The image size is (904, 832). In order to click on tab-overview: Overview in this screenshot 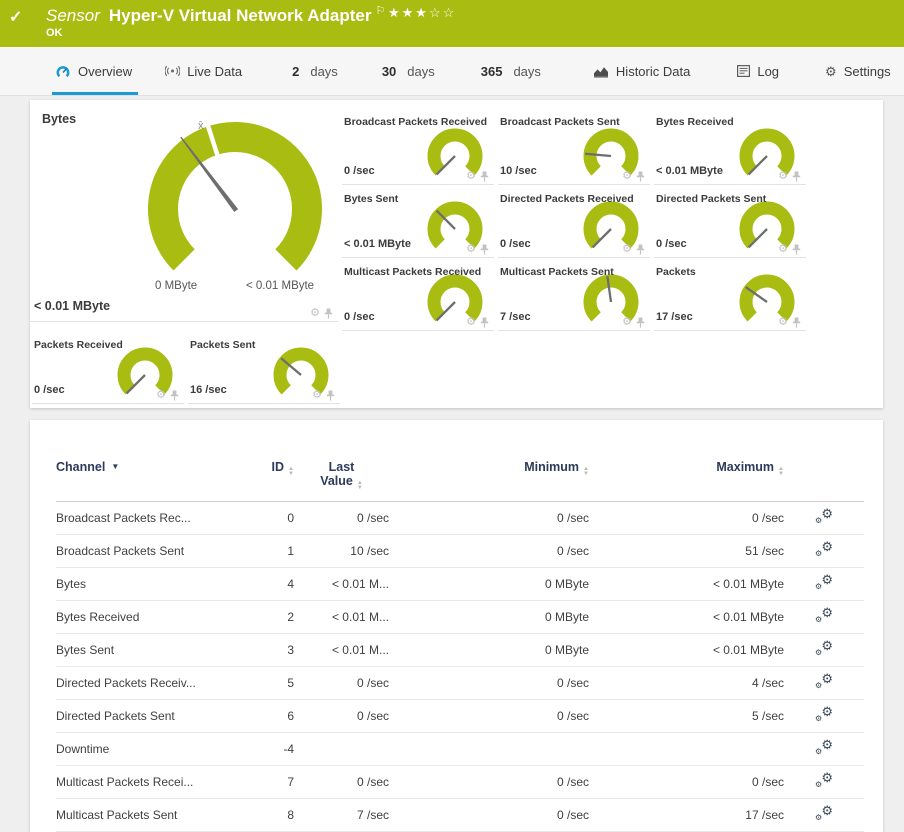, I will do `click(95, 71)`.